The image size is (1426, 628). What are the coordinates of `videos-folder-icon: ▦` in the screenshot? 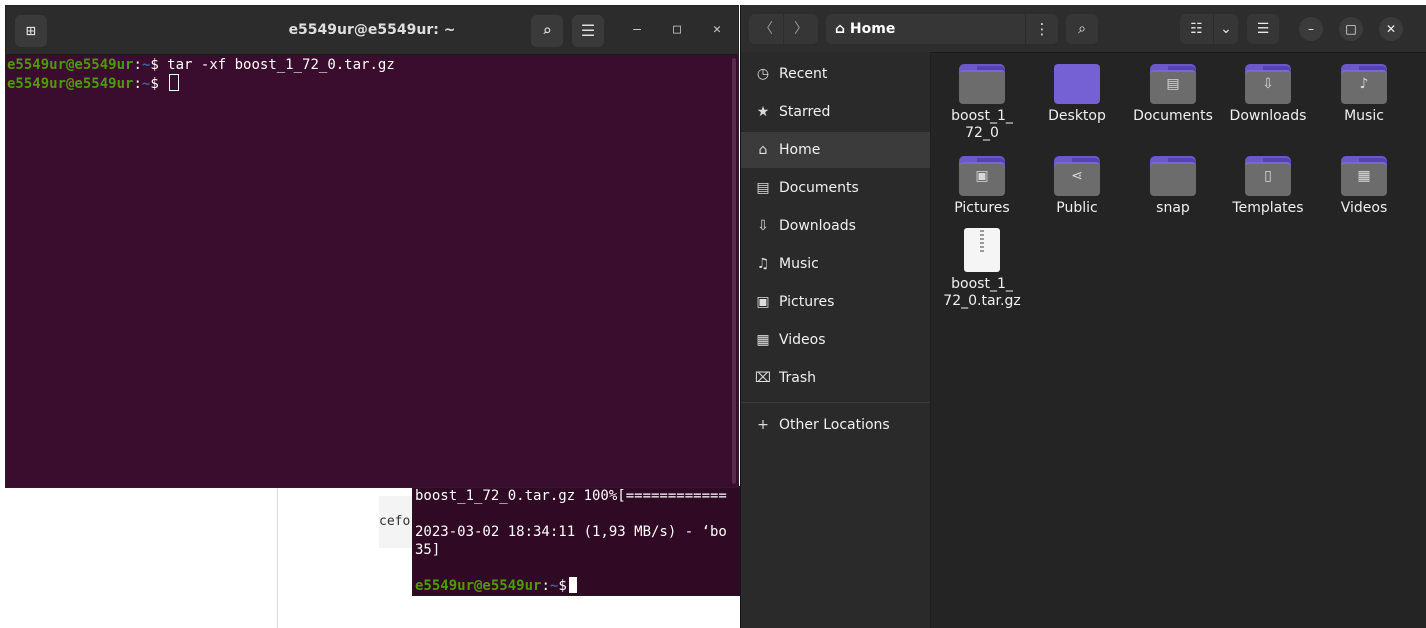 It's located at (1364, 176).